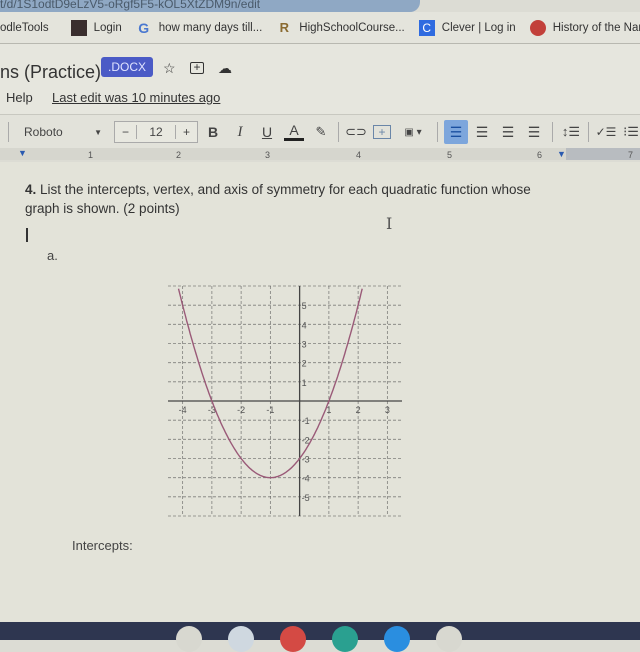 The height and width of the screenshot is (652, 640). I want to click on y-tick-label: 2, so click(304, 364).